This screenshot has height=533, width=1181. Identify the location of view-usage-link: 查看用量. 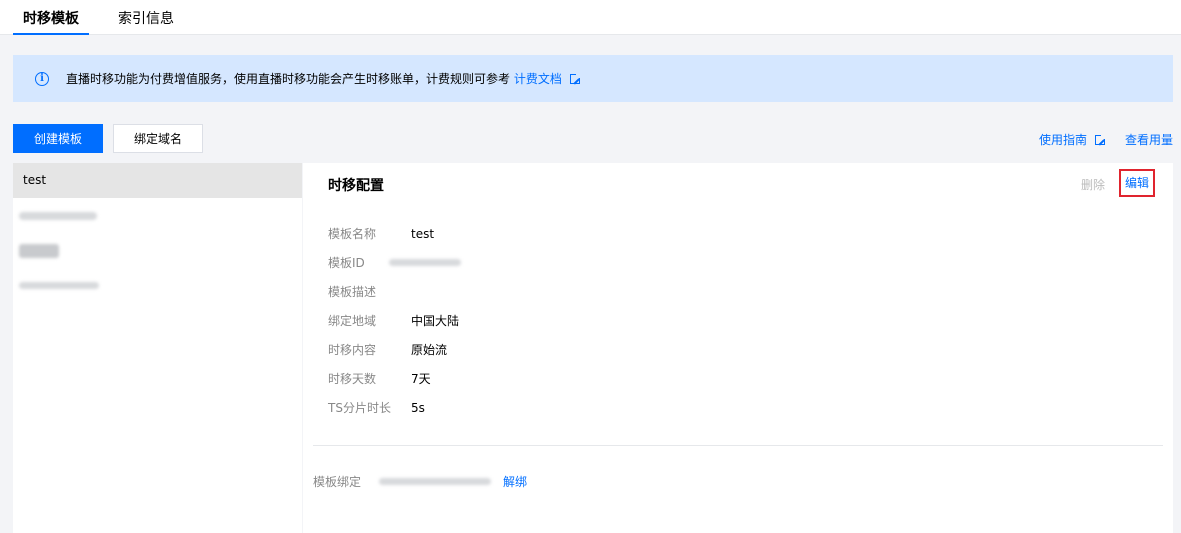
(1149, 139).